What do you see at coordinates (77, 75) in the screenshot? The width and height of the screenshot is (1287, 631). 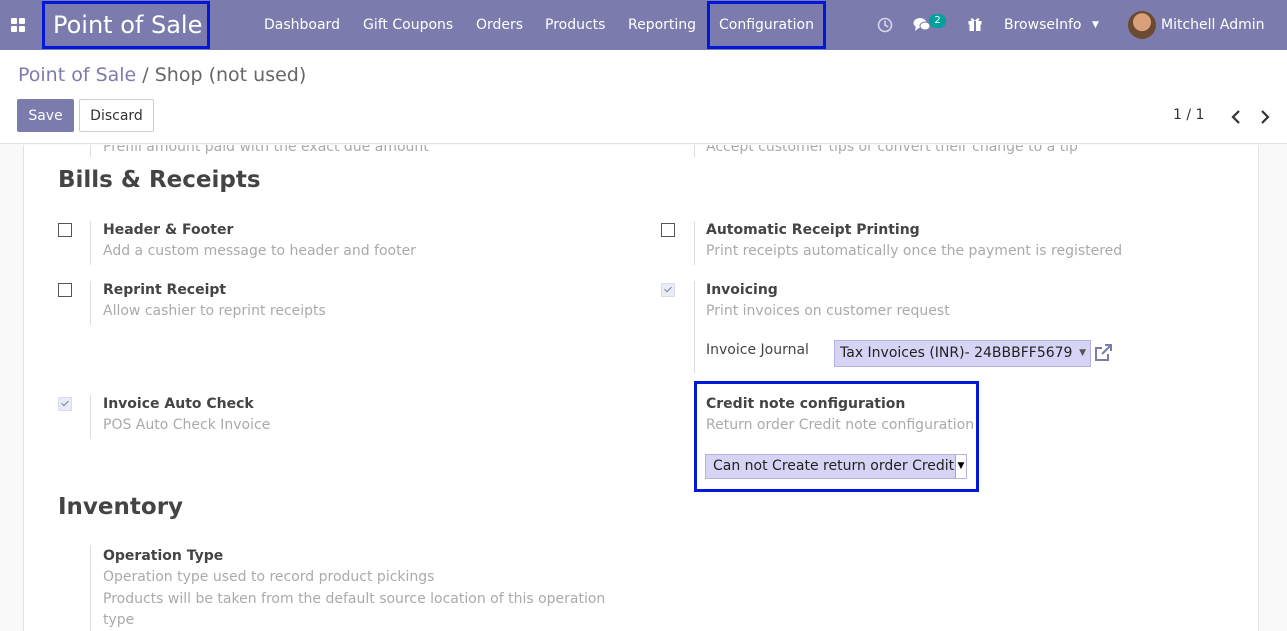 I see `breadcrumb-parent-link: Point of Sale` at bounding box center [77, 75].